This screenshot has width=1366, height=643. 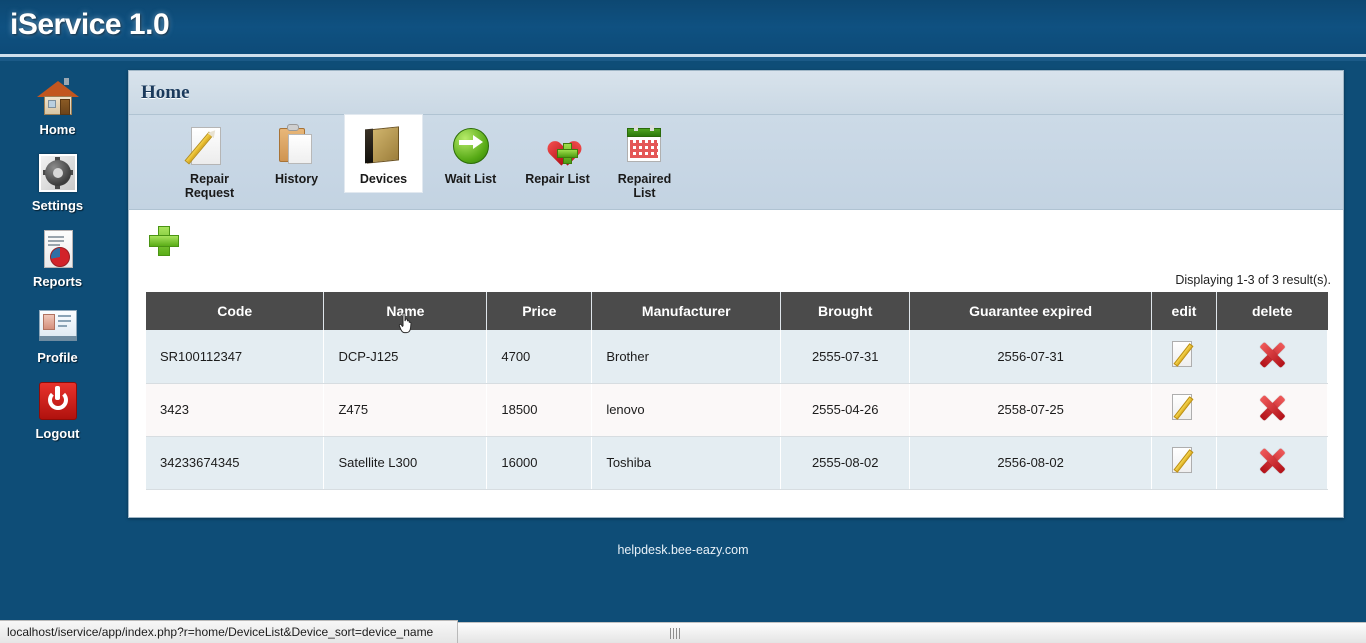 I want to click on tab-repair-list: Repair List, so click(x=557, y=153).